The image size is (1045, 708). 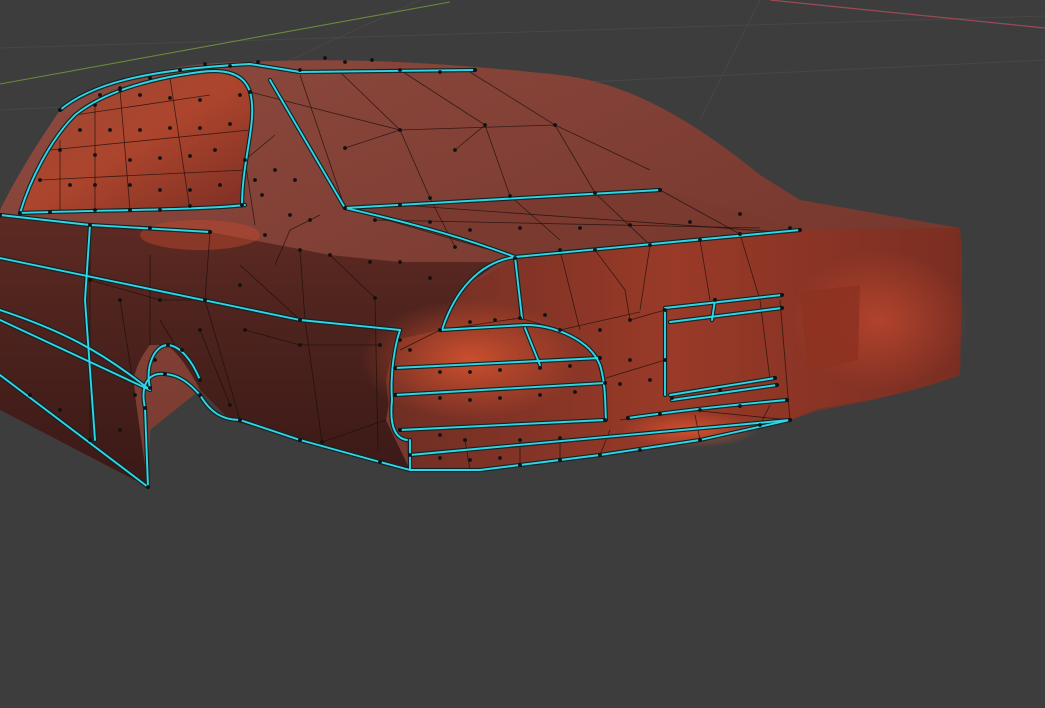 I want to click on license-plate-recess, so click(x=830, y=328).